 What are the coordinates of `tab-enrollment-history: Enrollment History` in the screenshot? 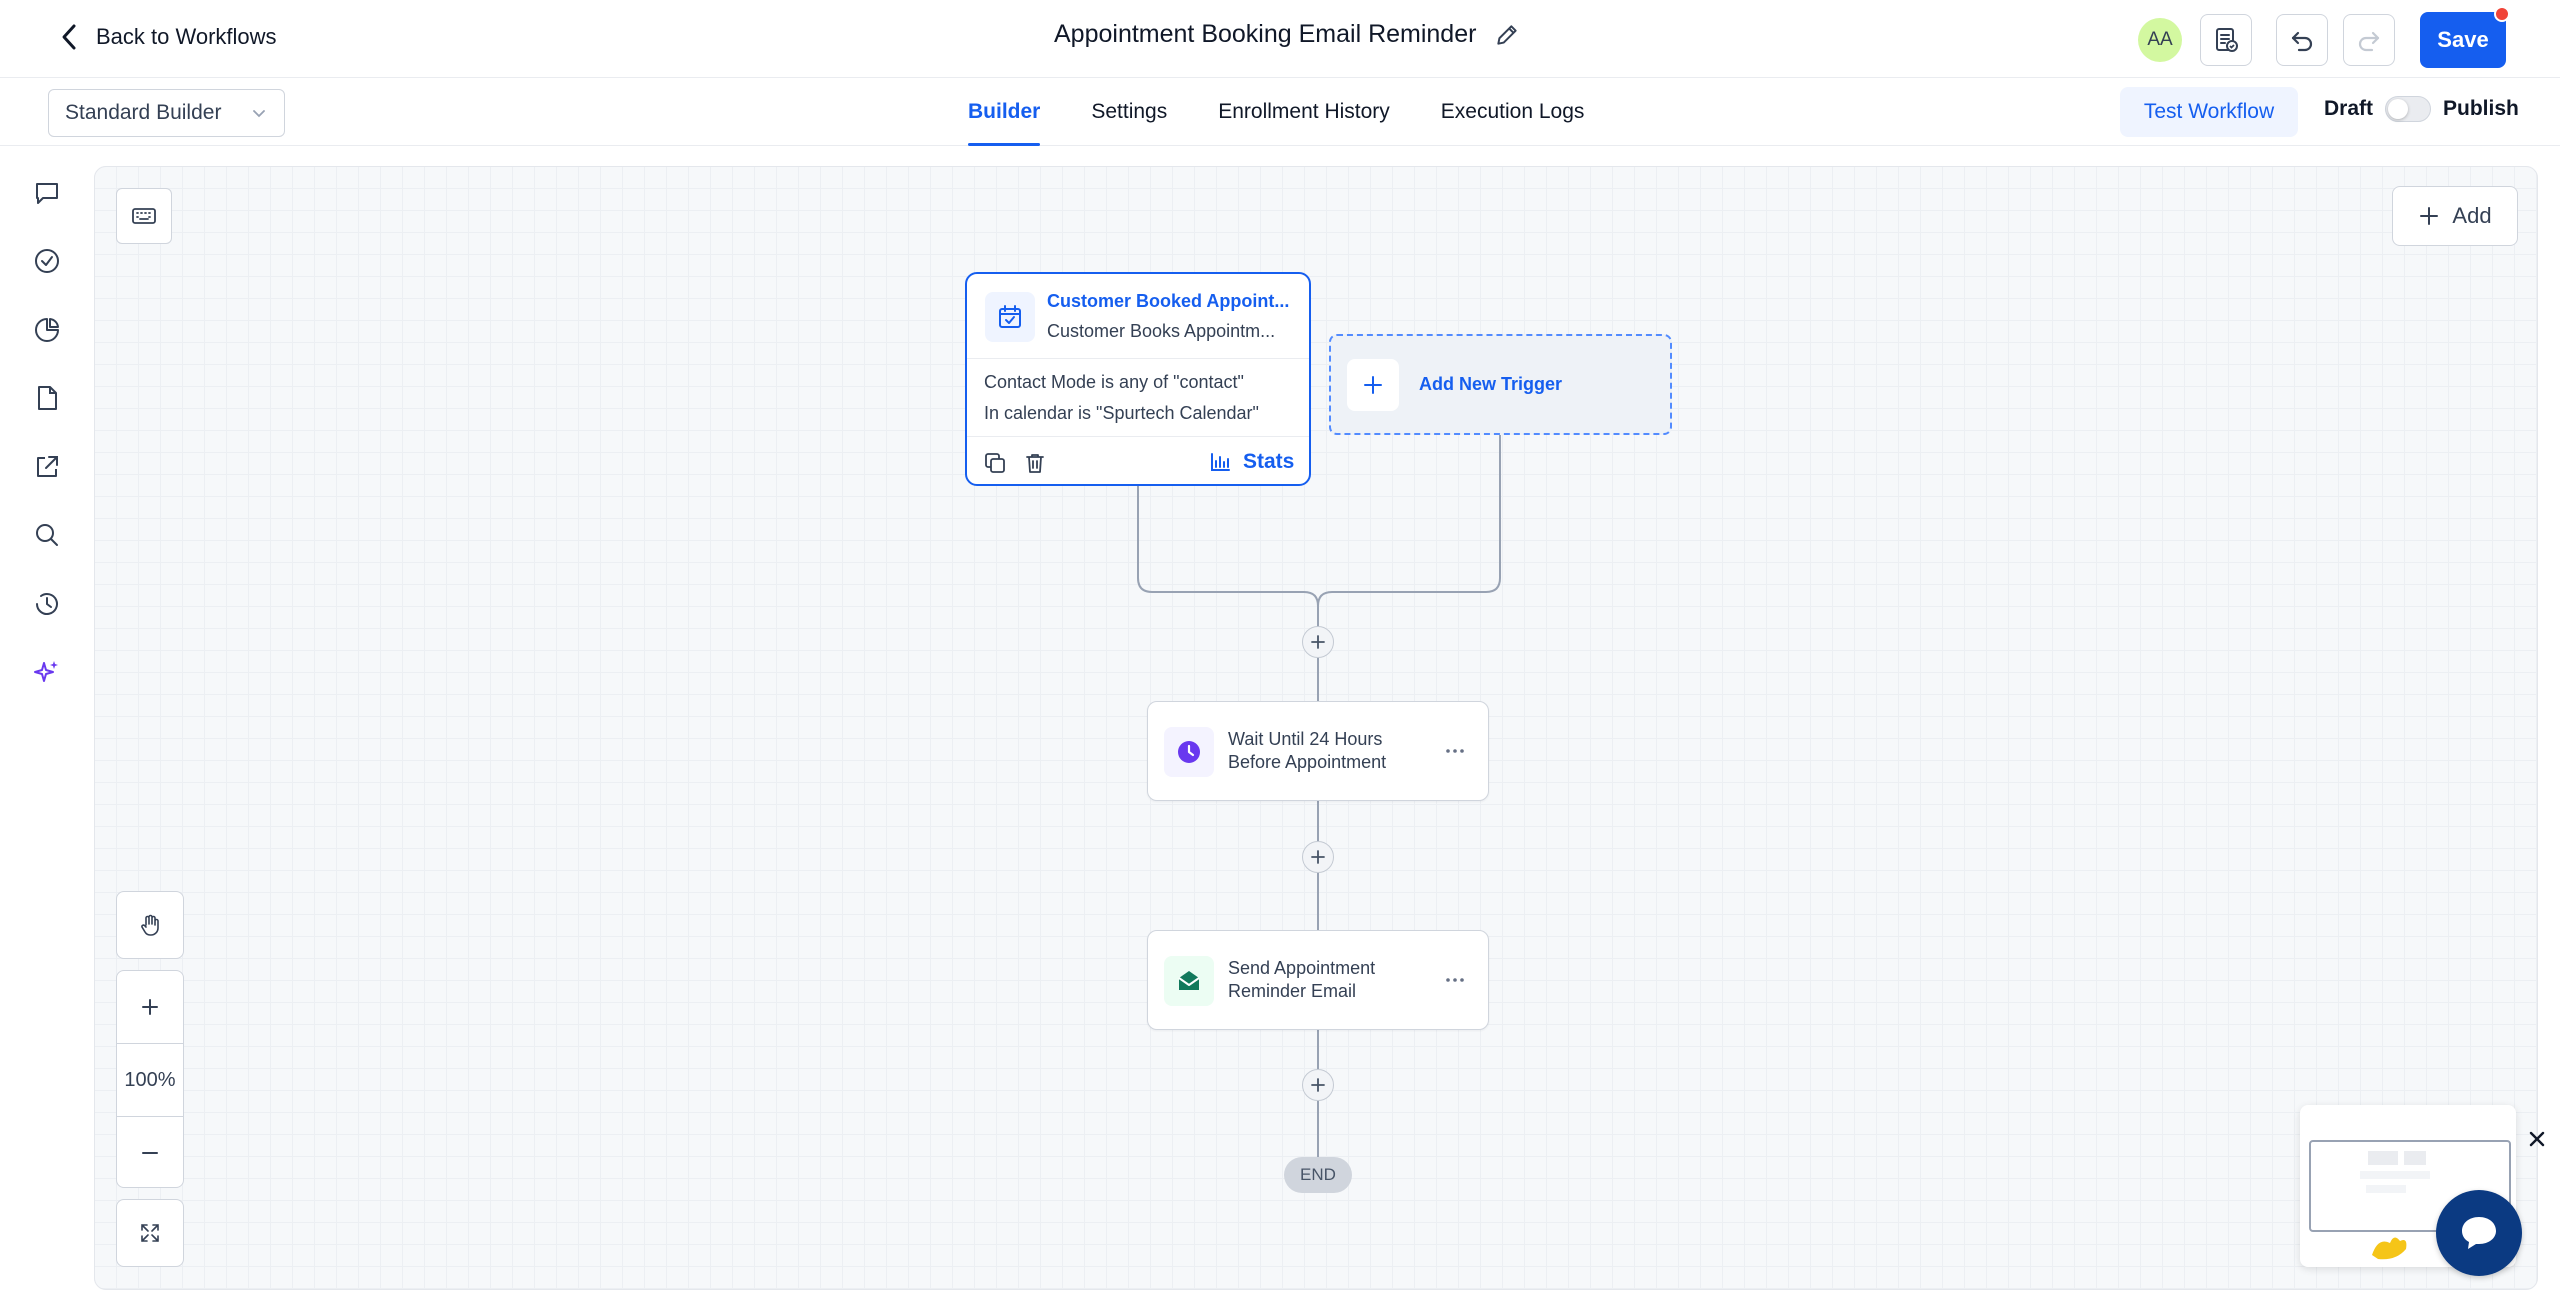 It's located at (1304, 112).